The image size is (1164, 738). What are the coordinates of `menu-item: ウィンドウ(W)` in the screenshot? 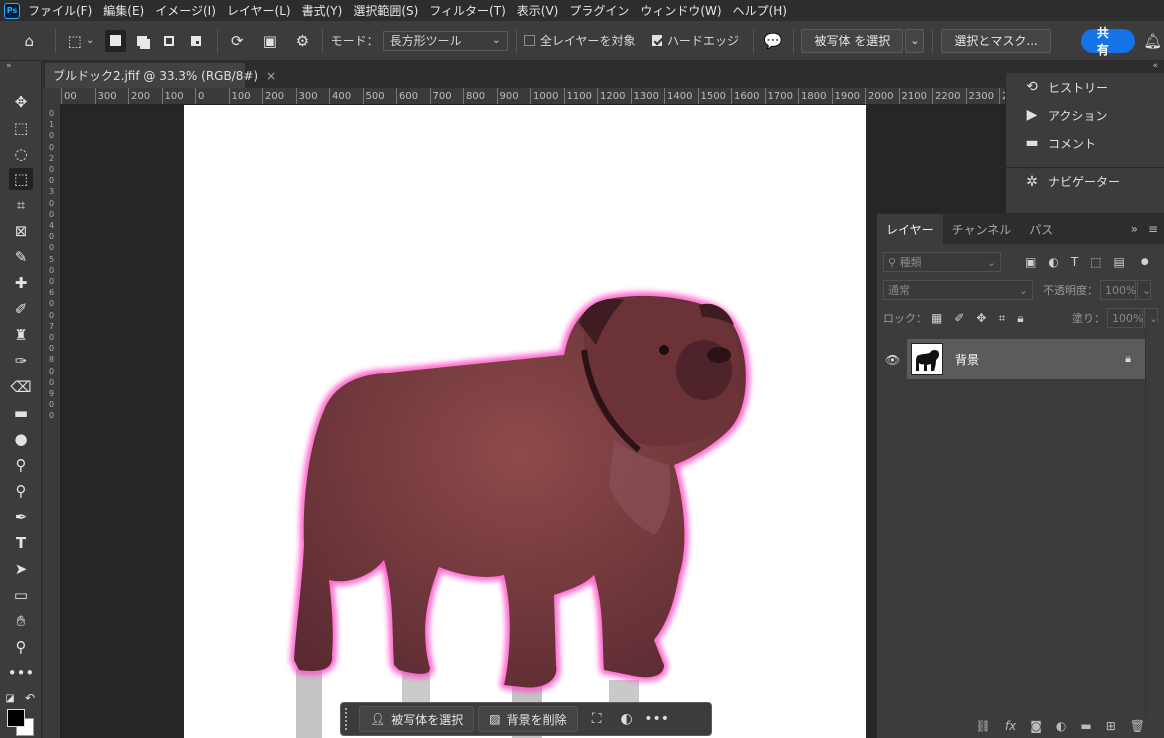 It's located at (680, 10).